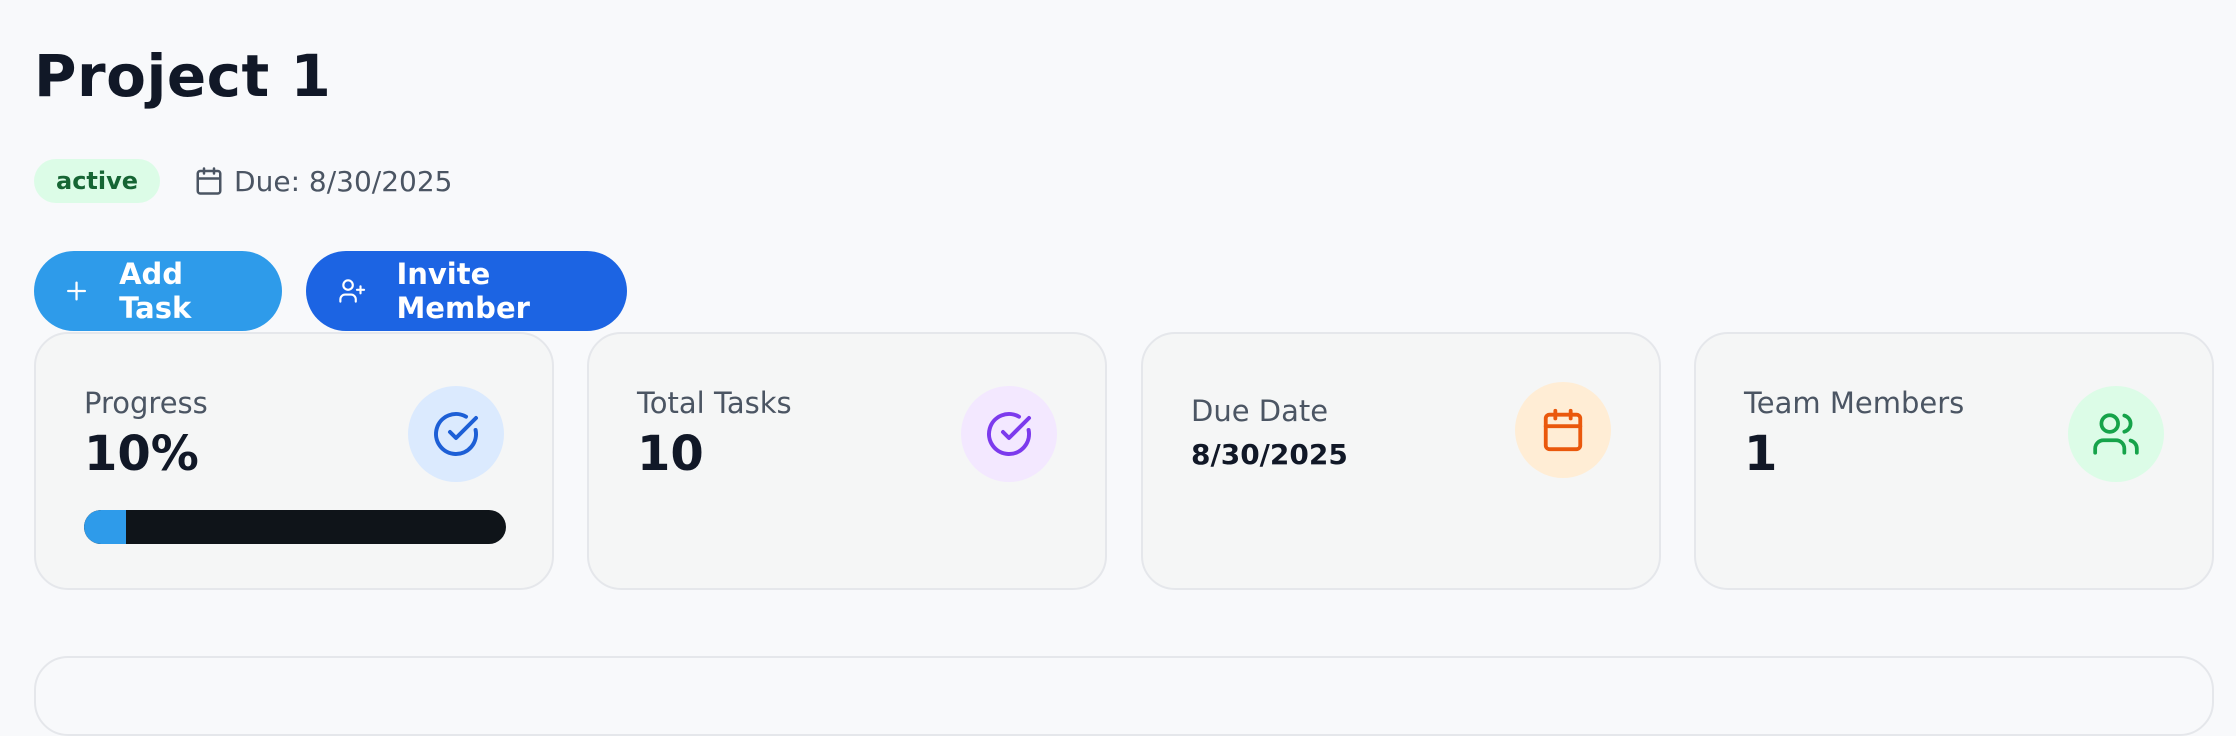  I want to click on project-meta: active Due: 8/30/2025, so click(243, 181).